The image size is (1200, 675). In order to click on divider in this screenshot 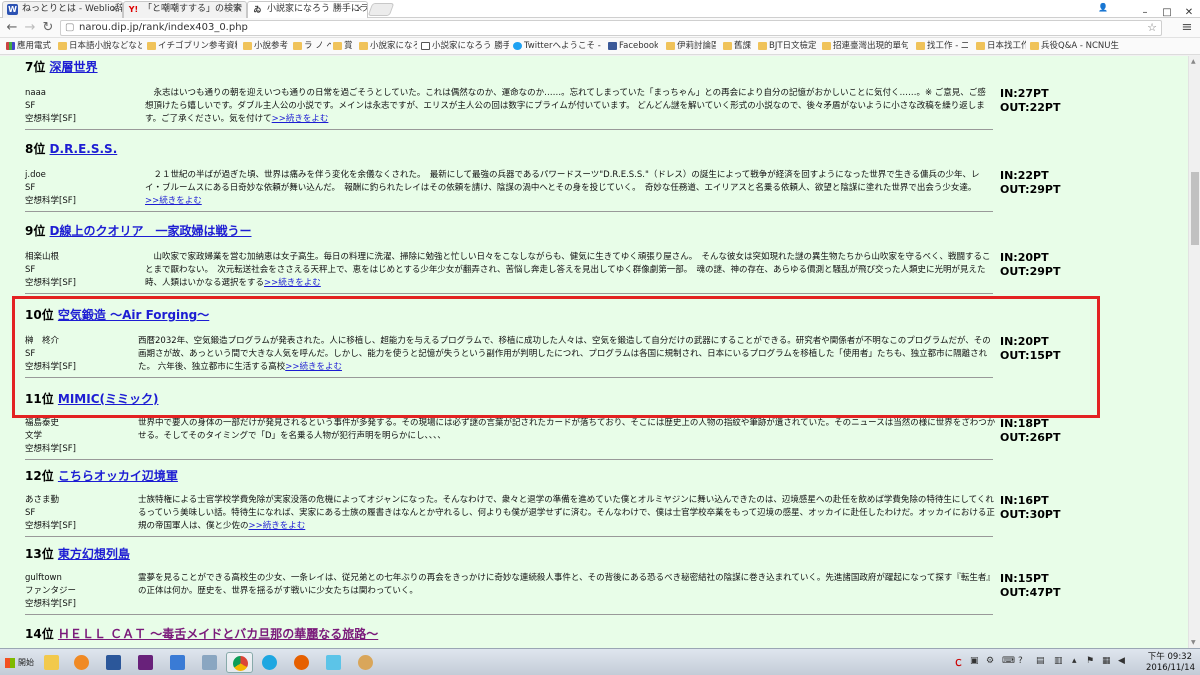, I will do `click(509, 536)`.